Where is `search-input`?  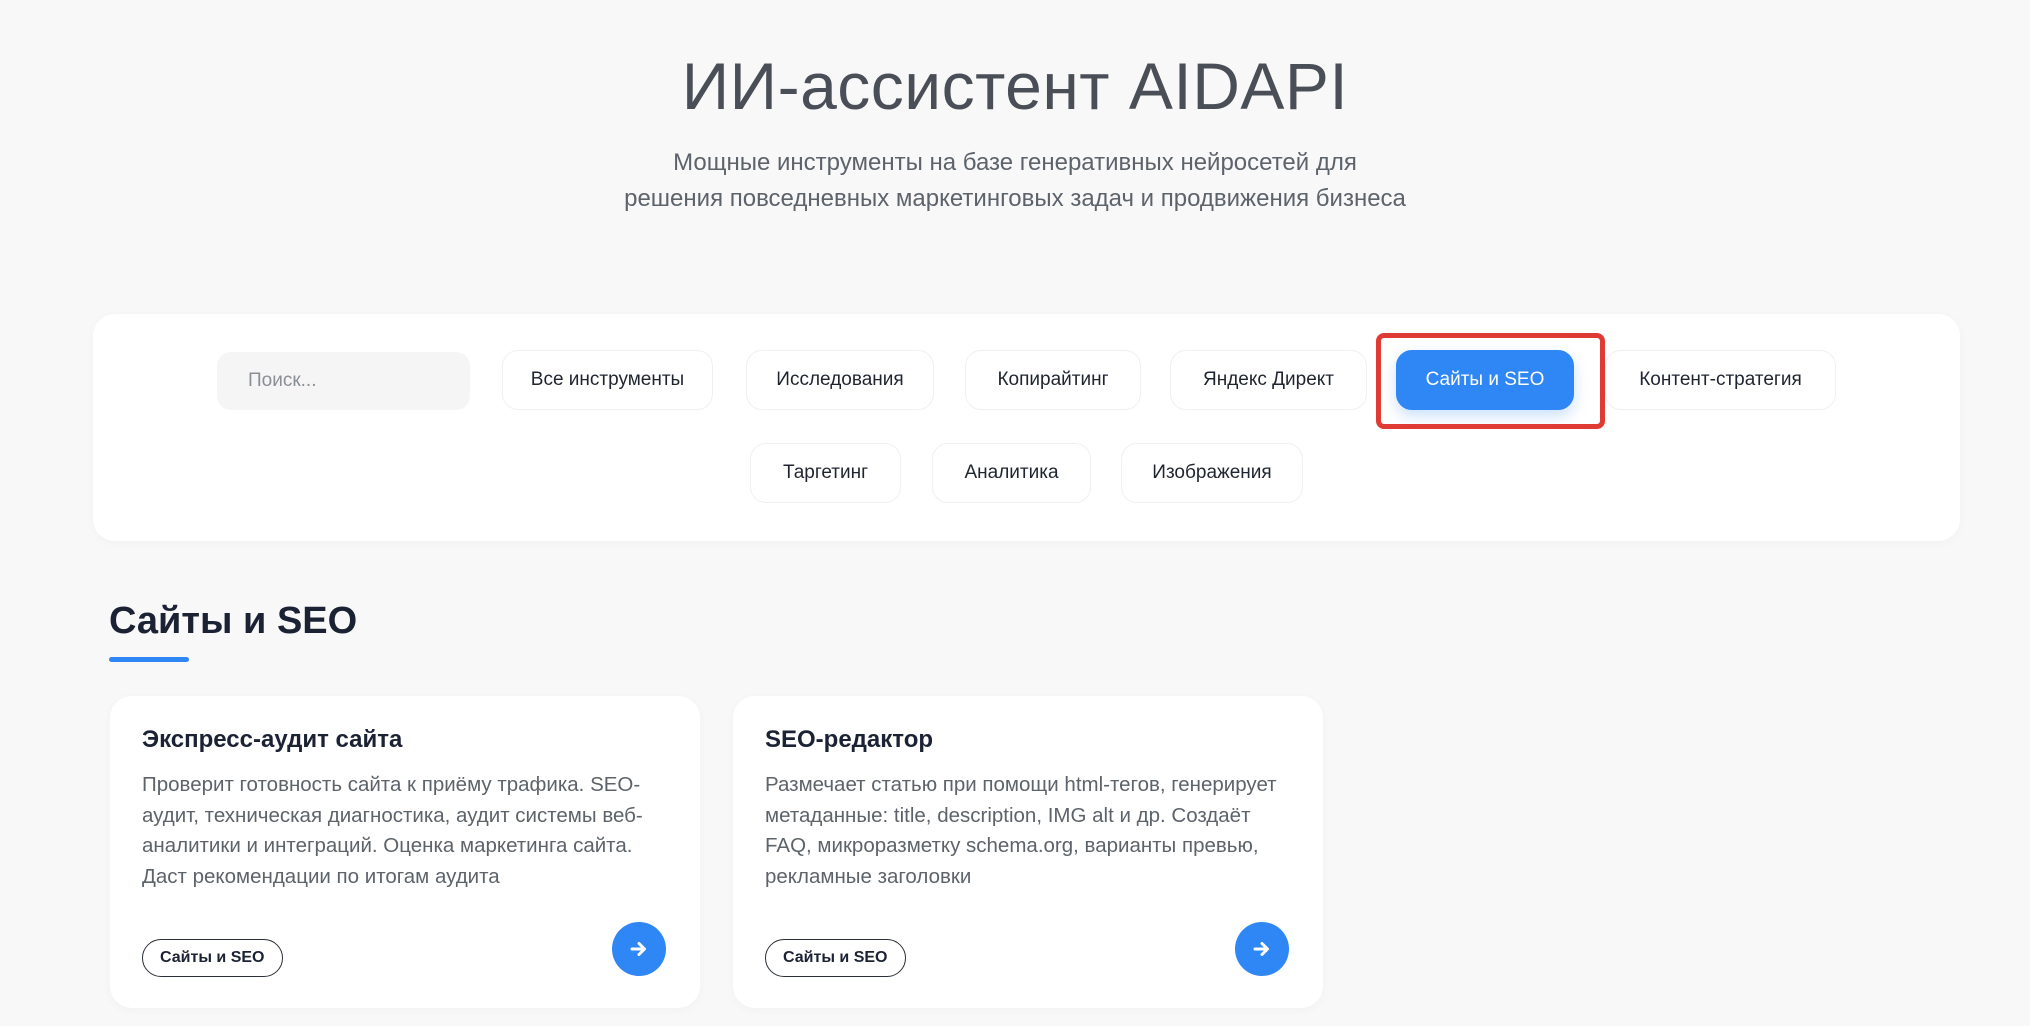
search-input is located at coordinates (343, 381).